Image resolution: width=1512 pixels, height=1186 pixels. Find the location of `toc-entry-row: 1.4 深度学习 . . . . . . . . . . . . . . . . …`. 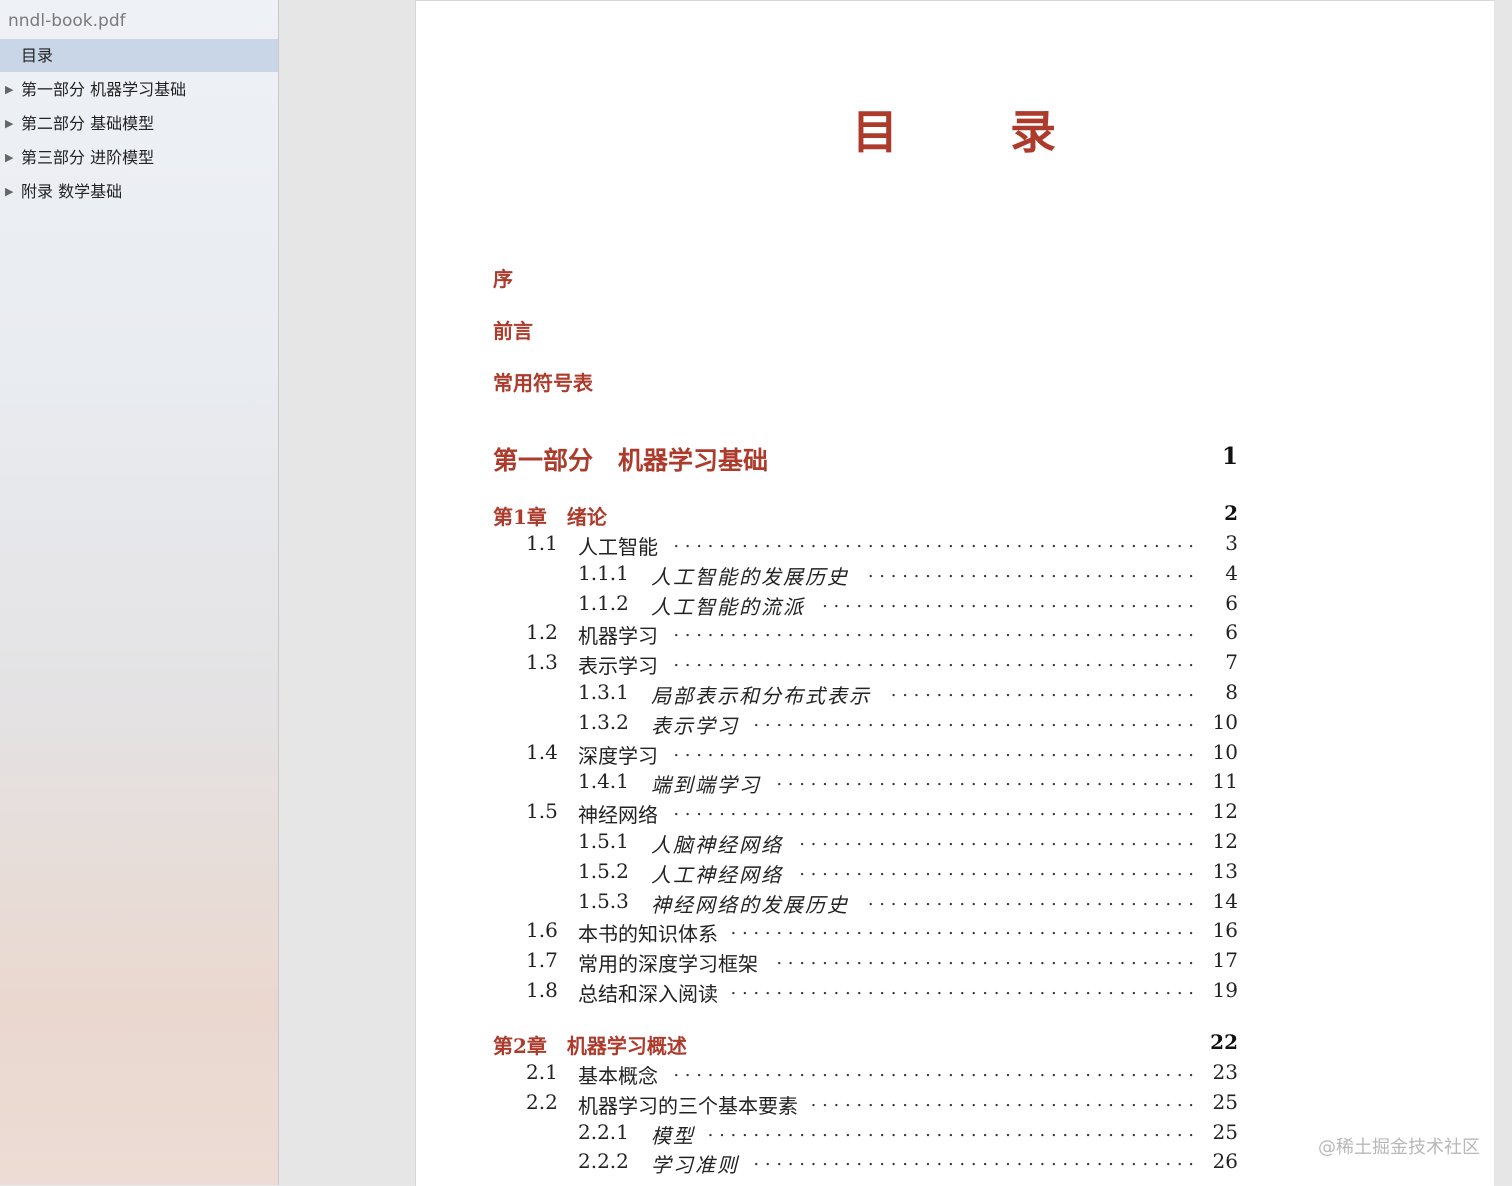

toc-entry-row: 1.4 深度学习 . . . . . . . . . . . . . . . . … is located at coordinates (955, 754).